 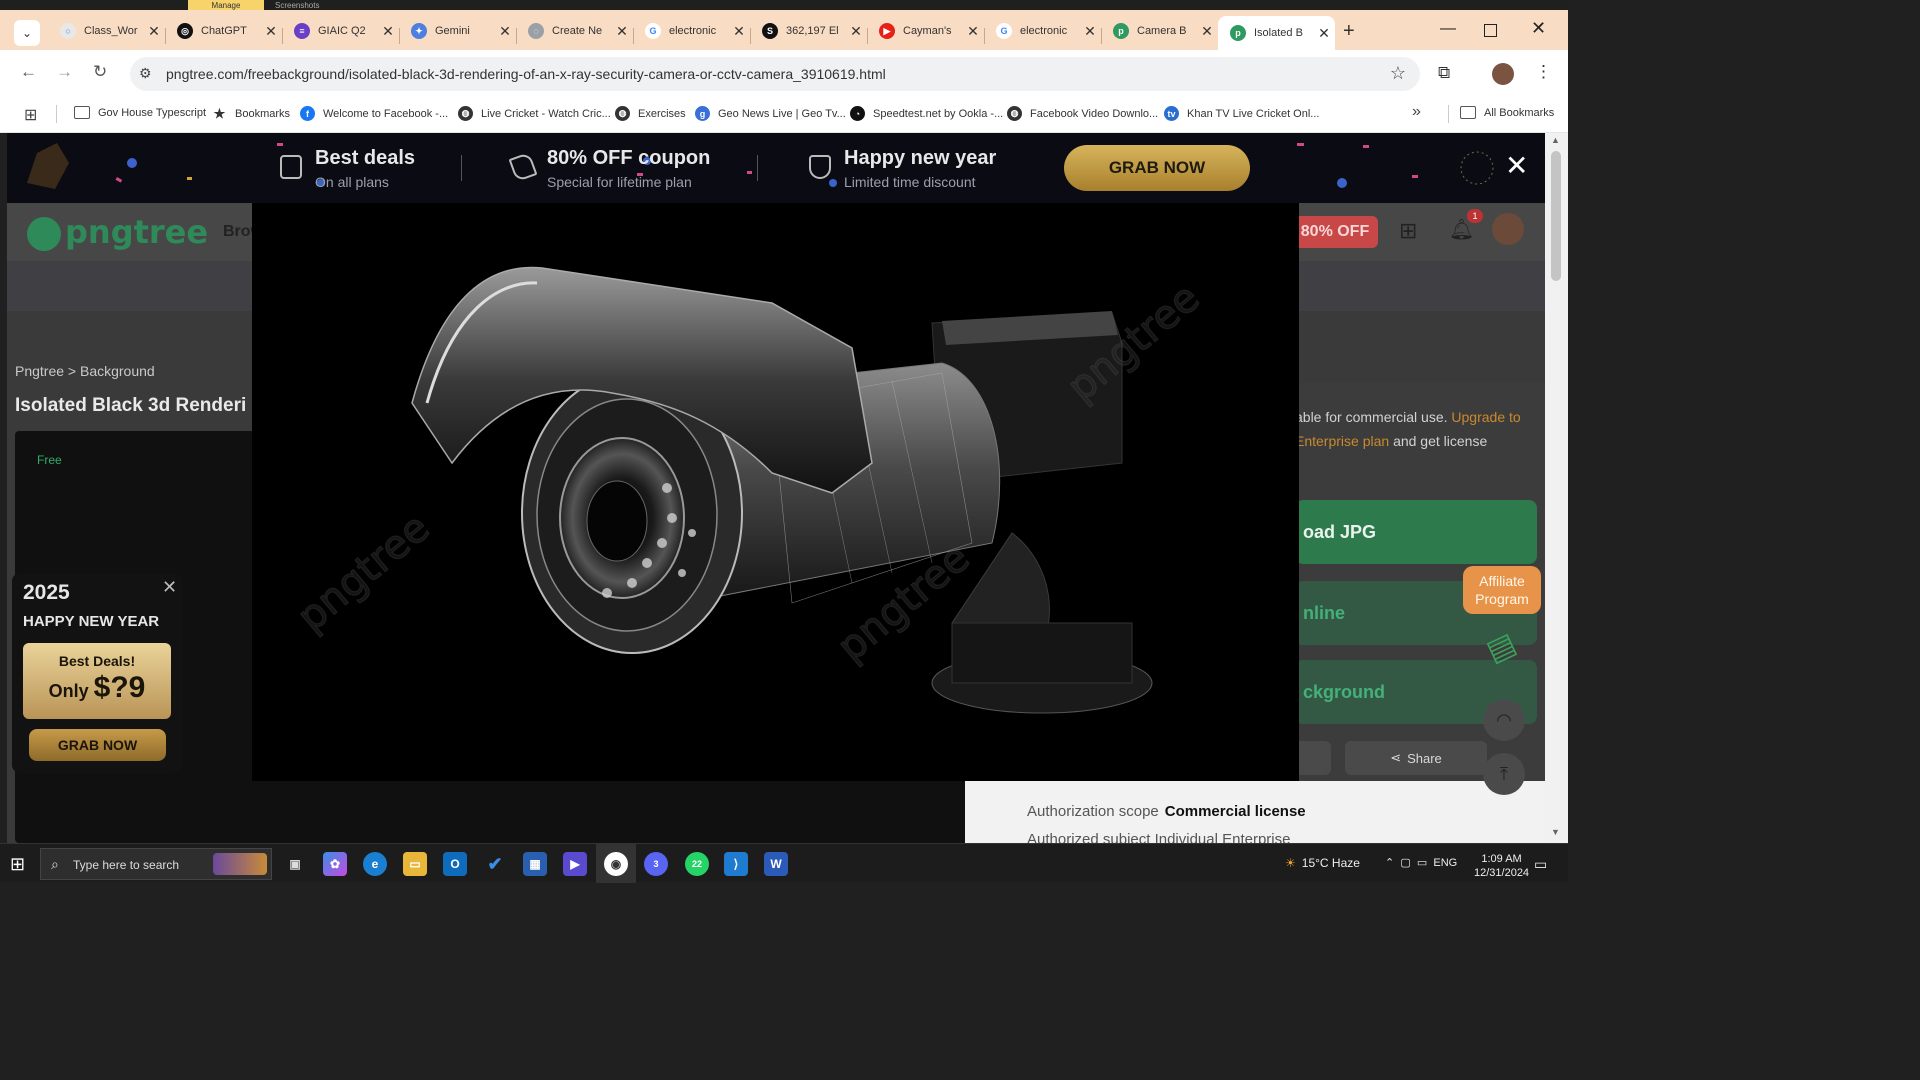 I want to click on bookmark-item: Gov House Typescript, so click(x=140, y=112).